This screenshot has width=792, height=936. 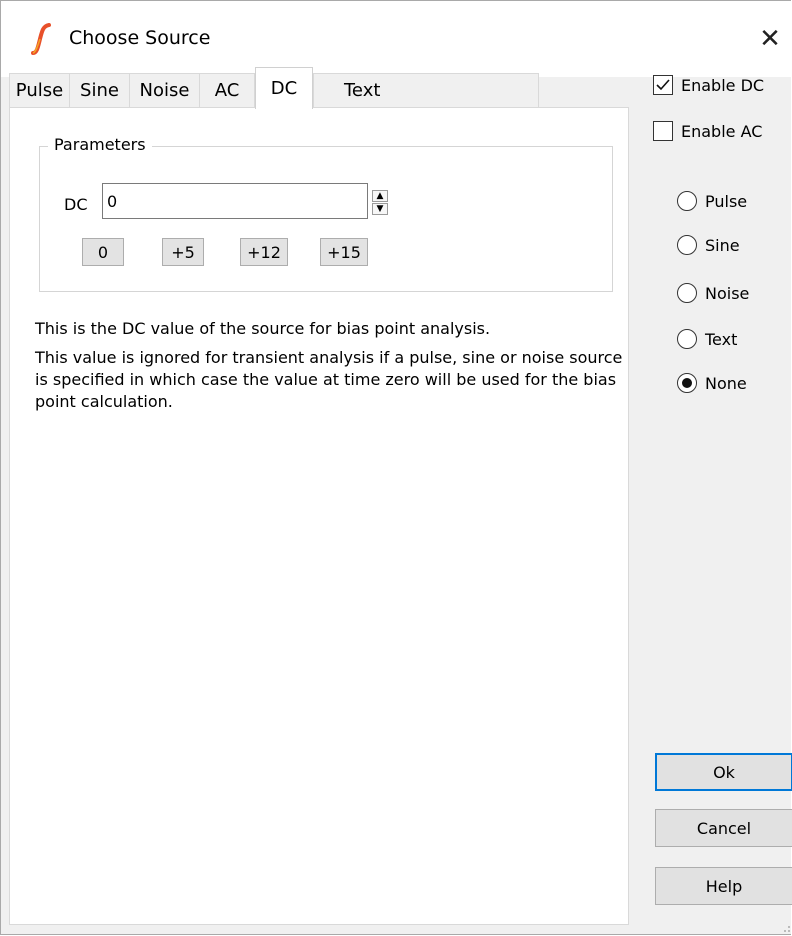 What do you see at coordinates (100, 144) in the screenshot?
I see `parameters-group-label: Parameters` at bounding box center [100, 144].